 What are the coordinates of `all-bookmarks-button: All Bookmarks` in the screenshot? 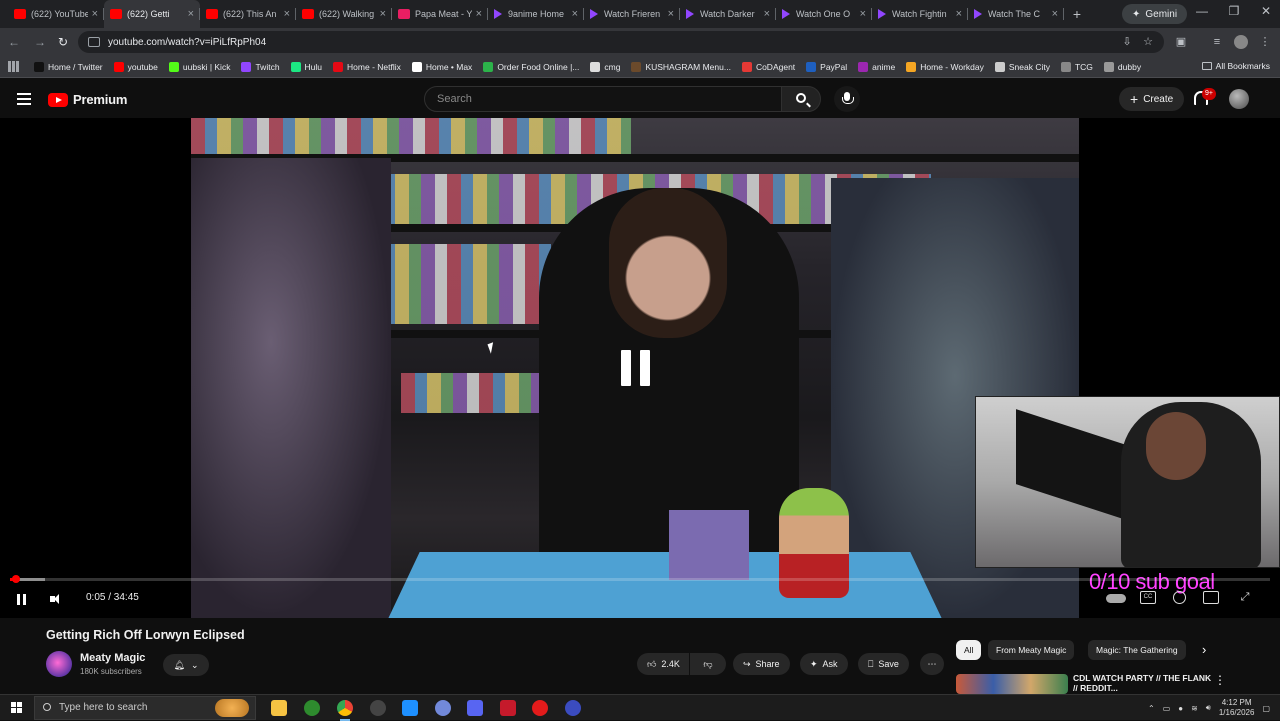 It's located at (1235, 66).